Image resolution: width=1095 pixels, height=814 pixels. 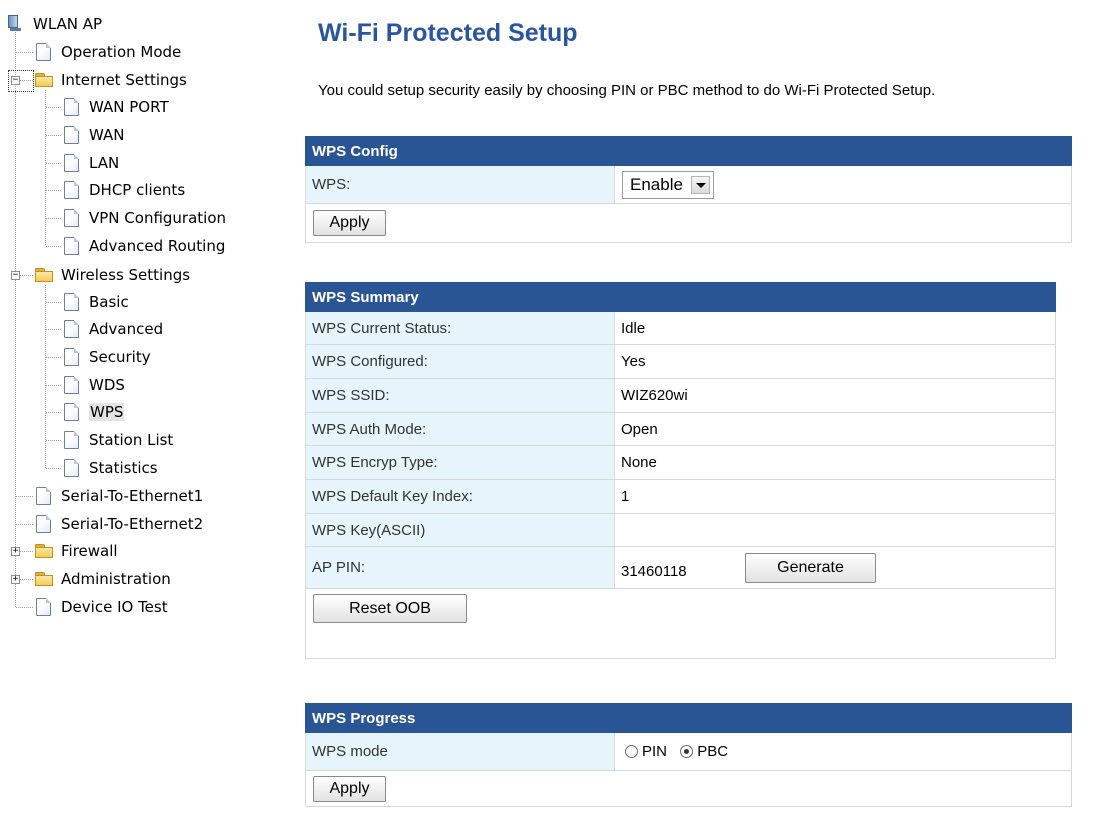 What do you see at coordinates (835, 530) in the screenshot?
I see `summary-value` at bounding box center [835, 530].